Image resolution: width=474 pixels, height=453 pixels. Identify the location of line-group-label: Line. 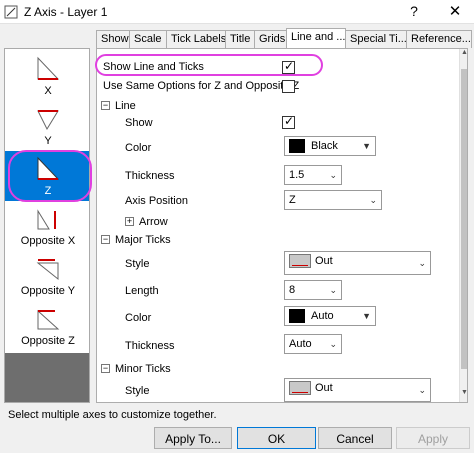
(125, 106).